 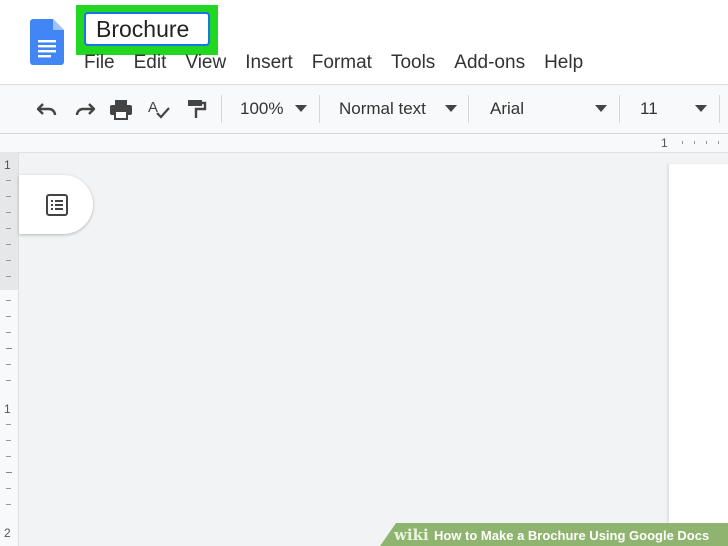 What do you see at coordinates (701, 108) in the screenshot?
I see `font-size-caret-icon` at bounding box center [701, 108].